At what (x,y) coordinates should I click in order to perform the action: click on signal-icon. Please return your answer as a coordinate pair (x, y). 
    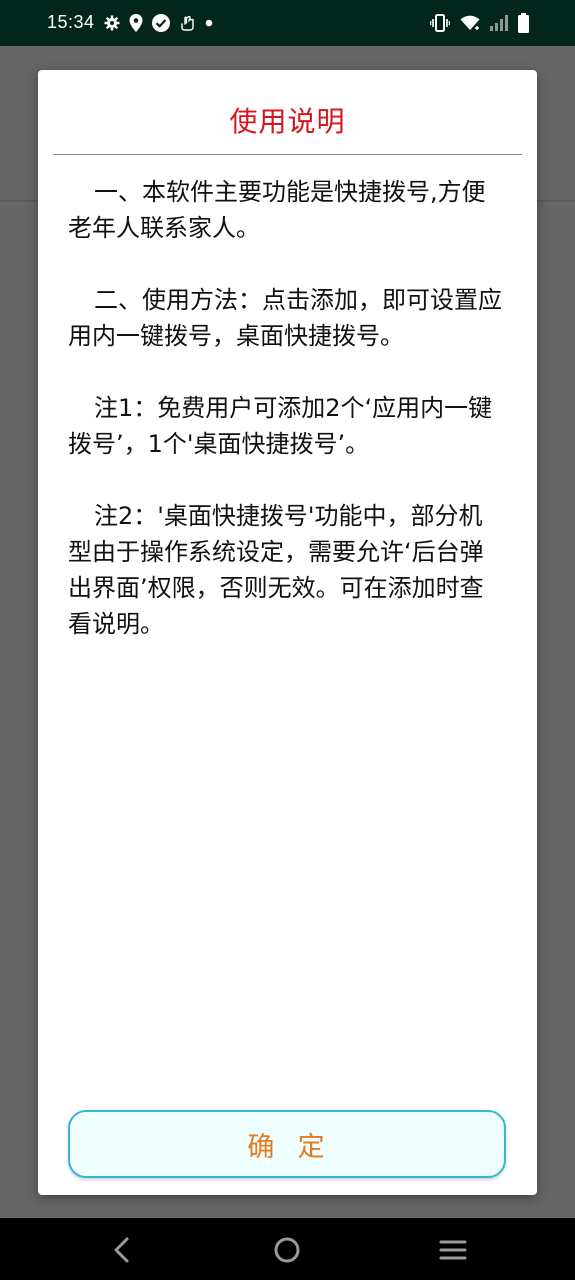
    Looking at the image, I should click on (499, 23).